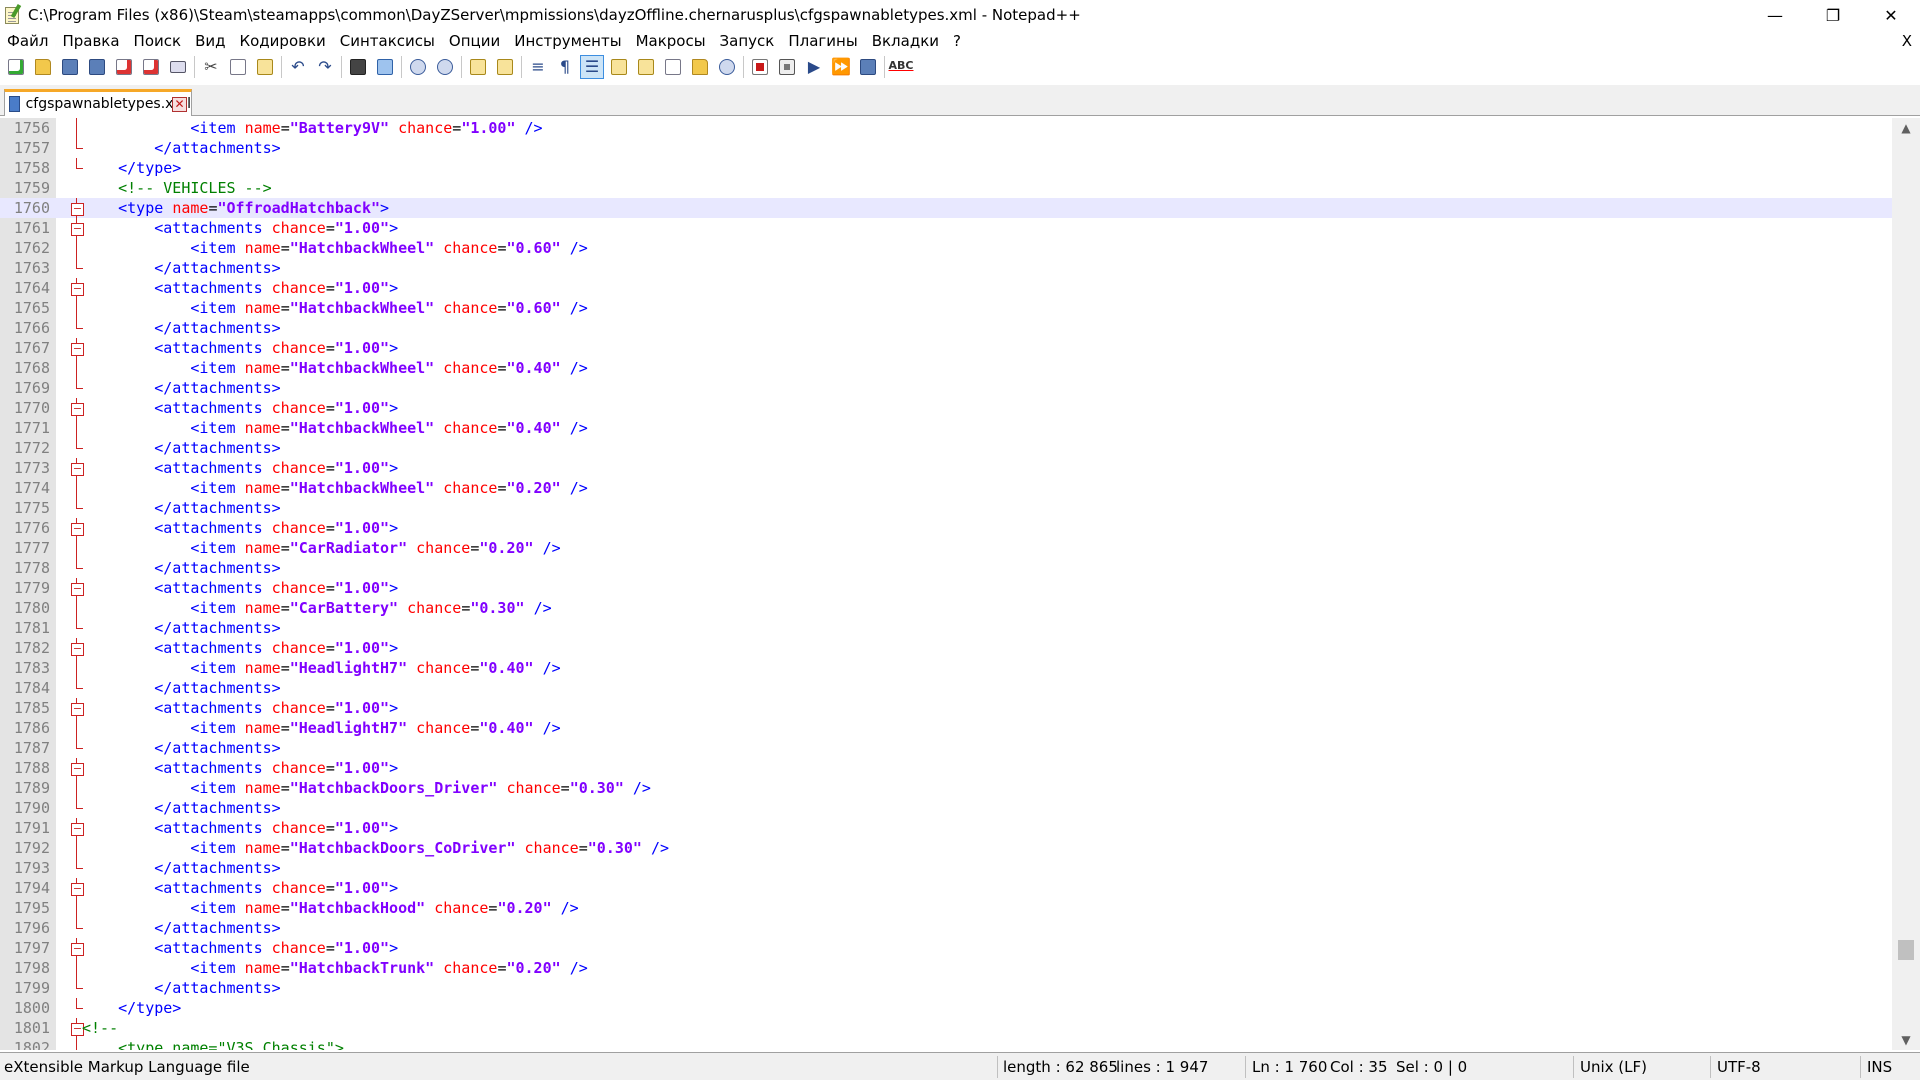 The image size is (1920, 1080). What do you see at coordinates (946, 448) in the screenshot?
I see `code-line: 1772 </attachments>` at bounding box center [946, 448].